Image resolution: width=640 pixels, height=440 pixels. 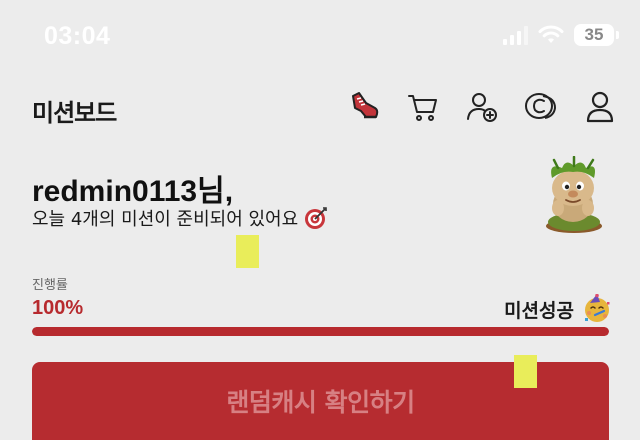 What do you see at coordinates (597, 308) in the screenshot?
I see `party-face-icon` at bounding box center [597, 308].